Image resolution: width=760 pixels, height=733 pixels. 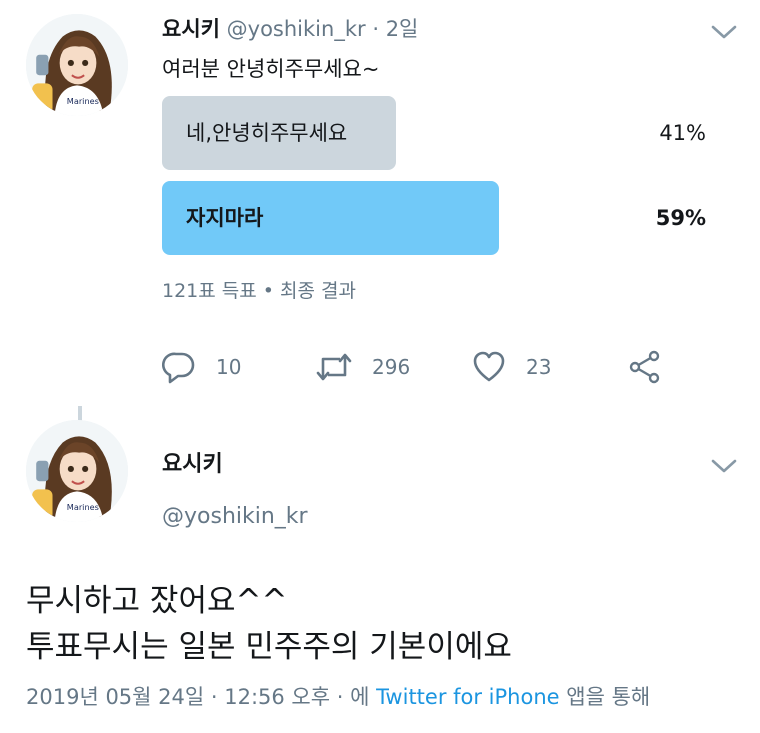 I want to click on tweet-text-line: 투표무시는 일본 민주주의 기본이에요, so click(x=269, y=647).